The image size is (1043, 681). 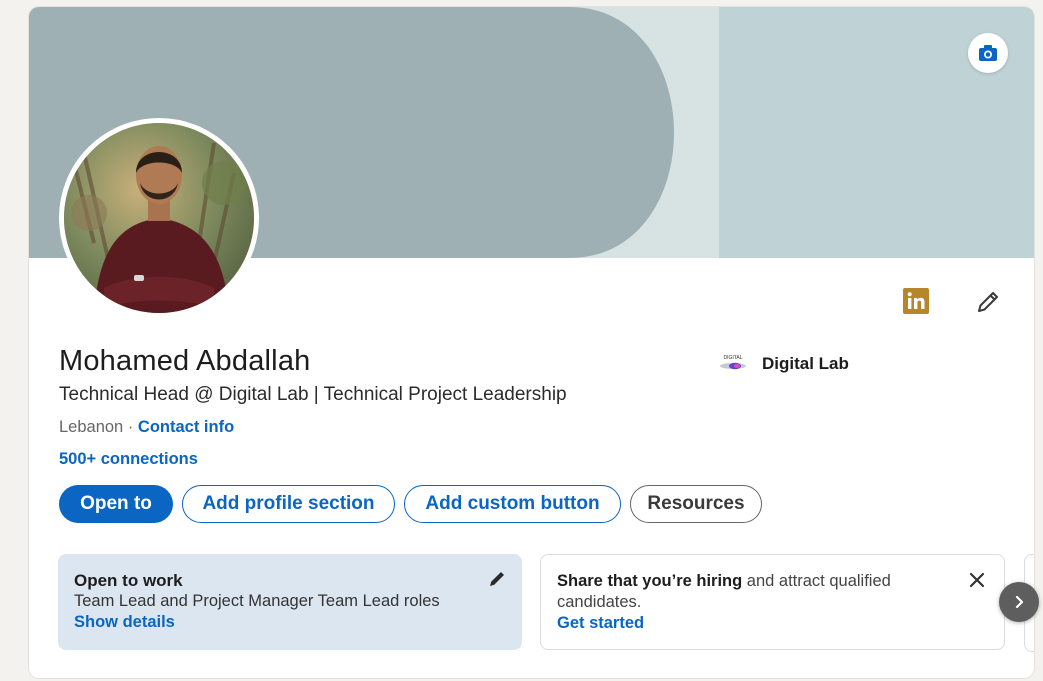 I want to click on resources-button: Resources, so click(x=696, y=504).